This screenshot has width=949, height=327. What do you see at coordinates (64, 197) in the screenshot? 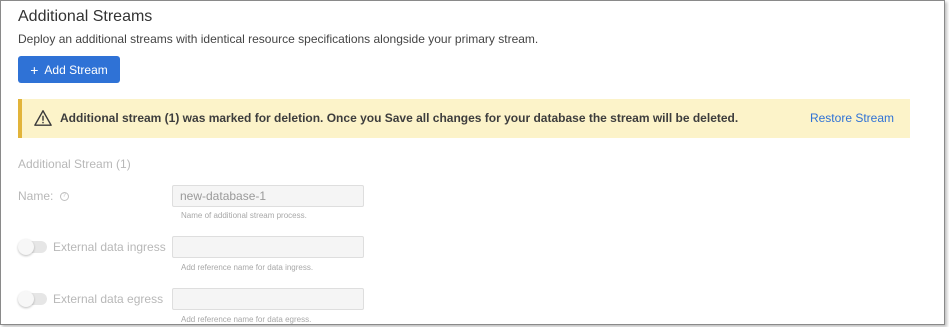
I see `info-icon: ?` at bounding box center [64, 197].